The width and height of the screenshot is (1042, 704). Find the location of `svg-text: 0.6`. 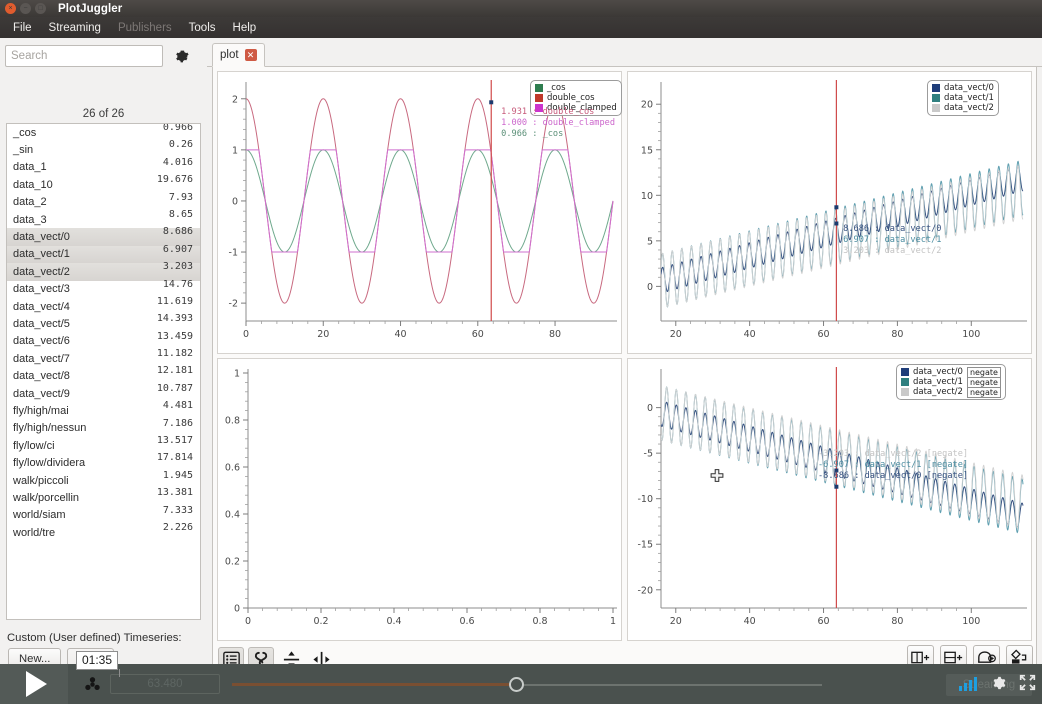

svg-text: 0.6 is located at coordinates (466, 621).